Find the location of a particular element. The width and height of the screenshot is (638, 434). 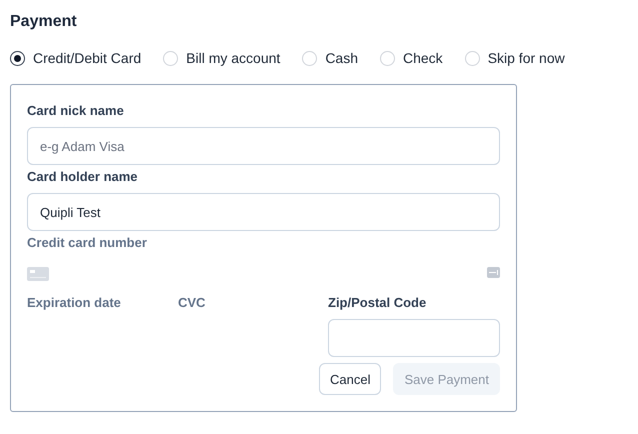

field-label: Credit card number is located at coordinates (87, 243).